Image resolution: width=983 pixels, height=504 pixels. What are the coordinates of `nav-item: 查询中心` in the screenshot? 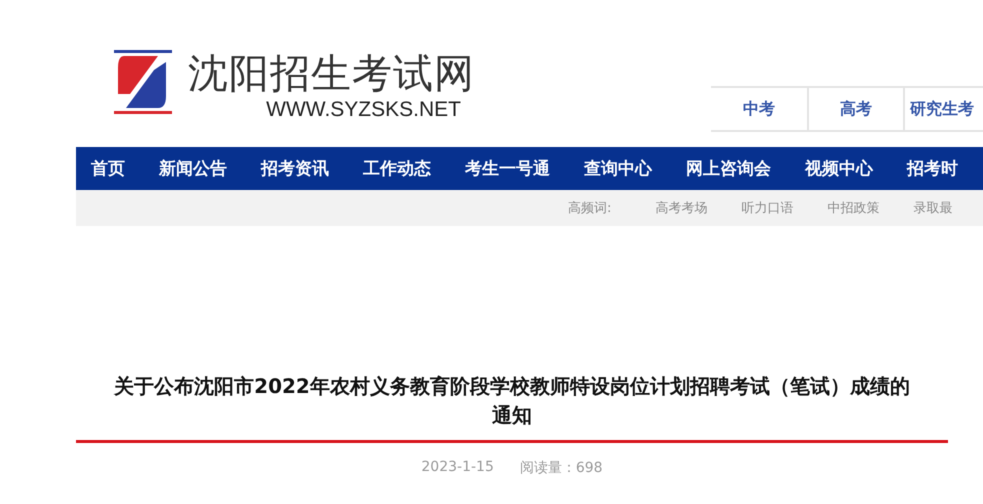 It's located at (618, 168).